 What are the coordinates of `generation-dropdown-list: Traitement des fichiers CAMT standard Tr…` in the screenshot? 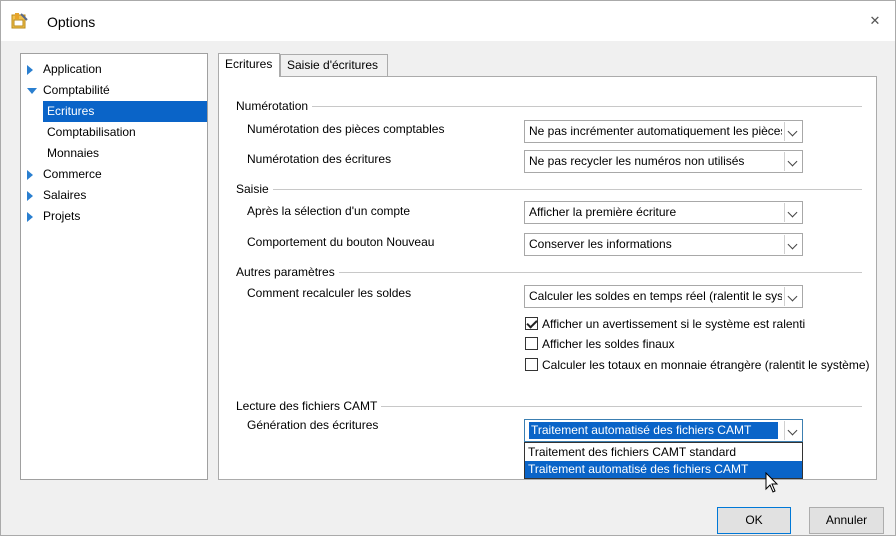 It's located at (663, 460).